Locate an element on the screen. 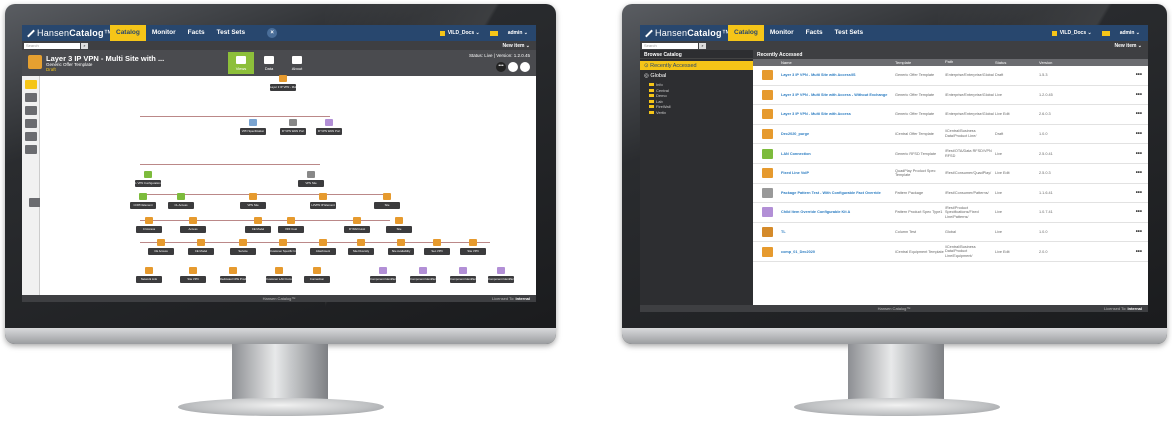  table-icon is located at coordinates (31, 136).